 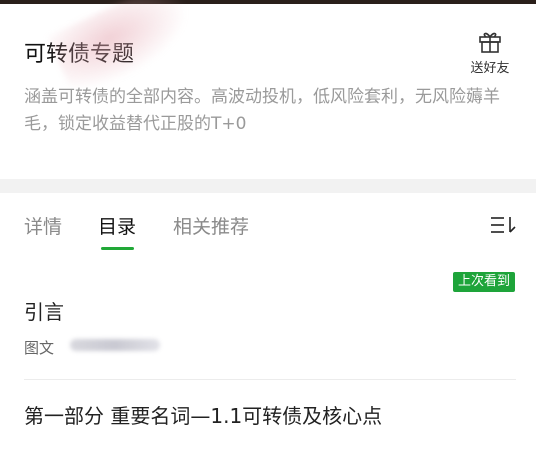 What do you see at coordinates (79, 54) in the screenshot?
I see `page-title: 可转债专题` at bounding box center [79, 54].